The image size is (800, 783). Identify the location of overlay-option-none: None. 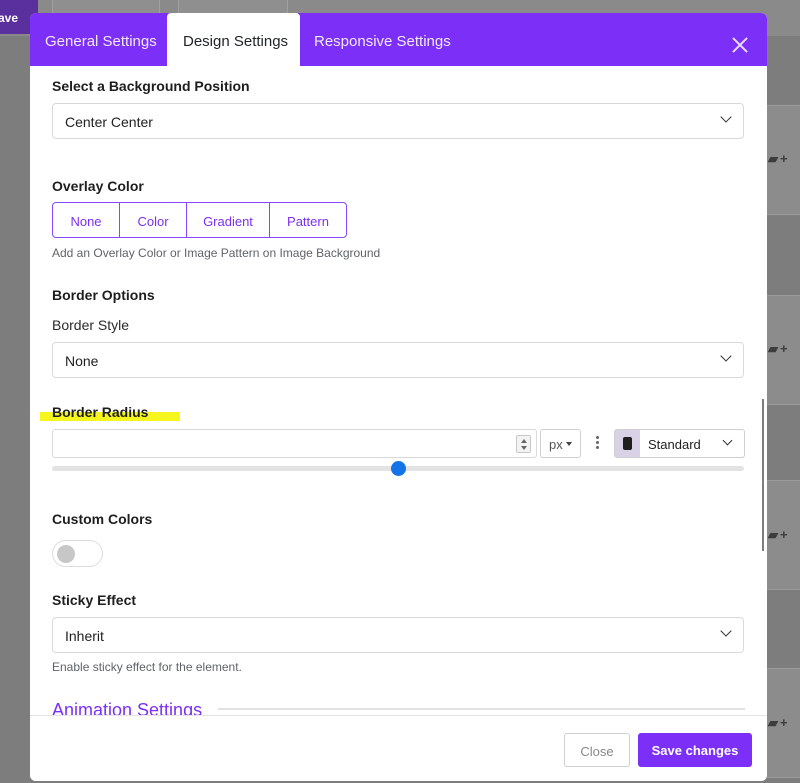
(86, 220).